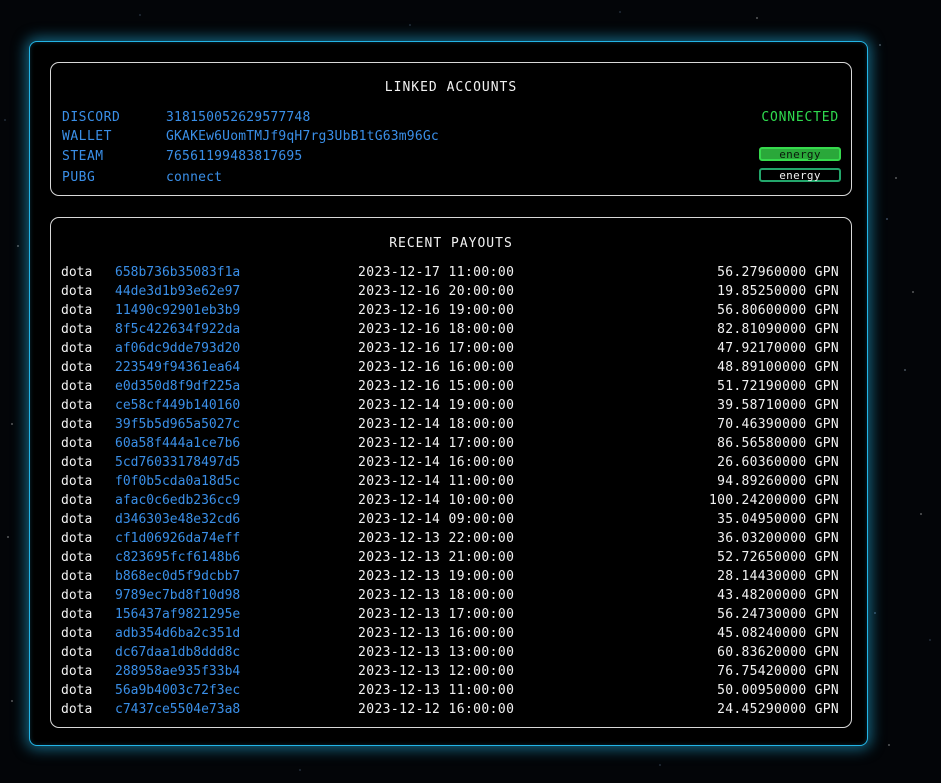  What do you see at coordinates (177, 576) in the screenshot?
I see `payout-tx-hash: b868ec0d5f9dcbb7` at bounding box center [177, 576].